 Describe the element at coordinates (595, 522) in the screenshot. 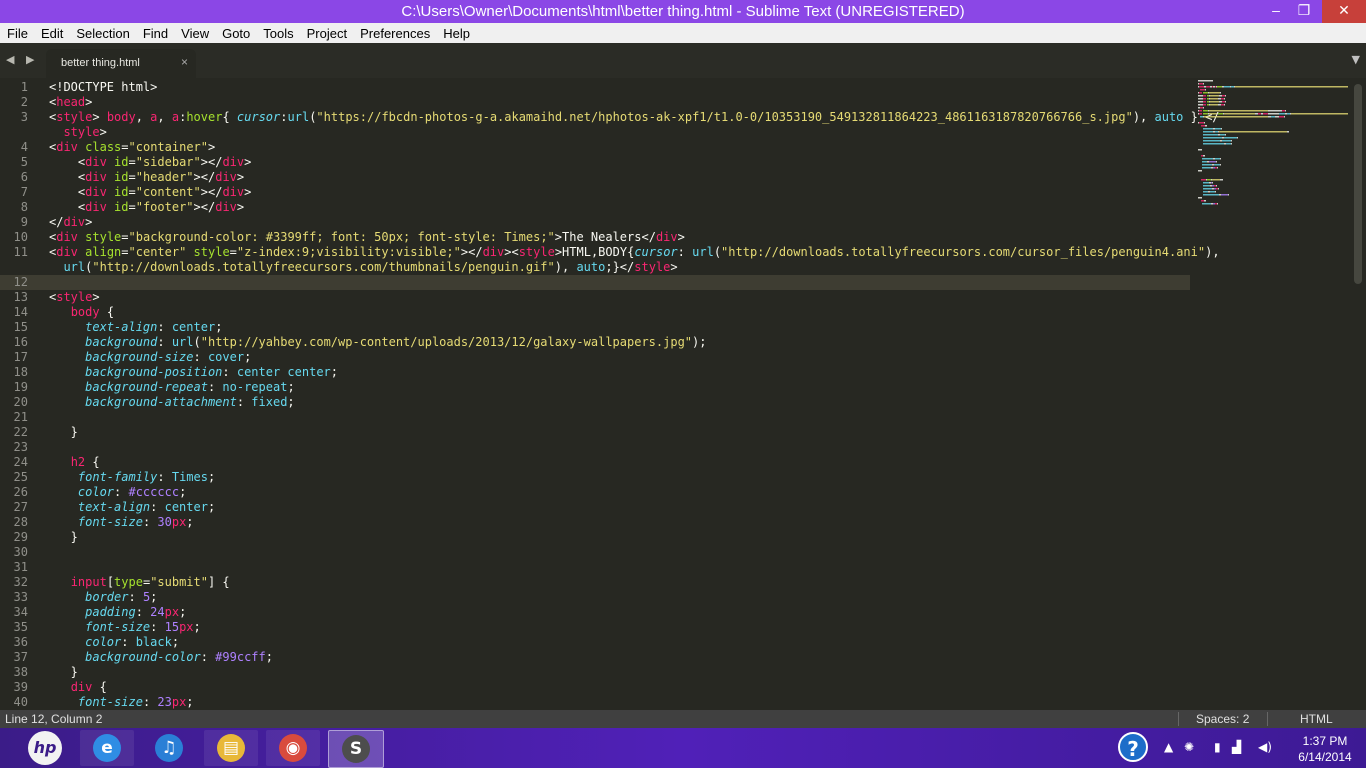

I see `code-line: 28 font-size: 30px;` at that location.